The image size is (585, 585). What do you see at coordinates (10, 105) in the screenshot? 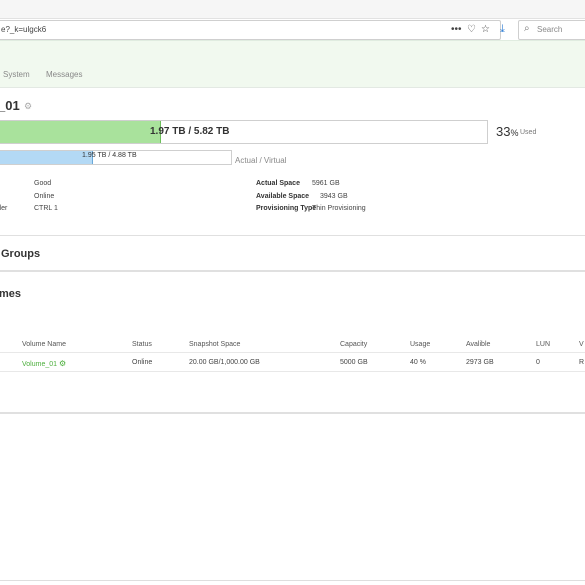
I see `pool-title: _01` at bounding box center [10, 105].